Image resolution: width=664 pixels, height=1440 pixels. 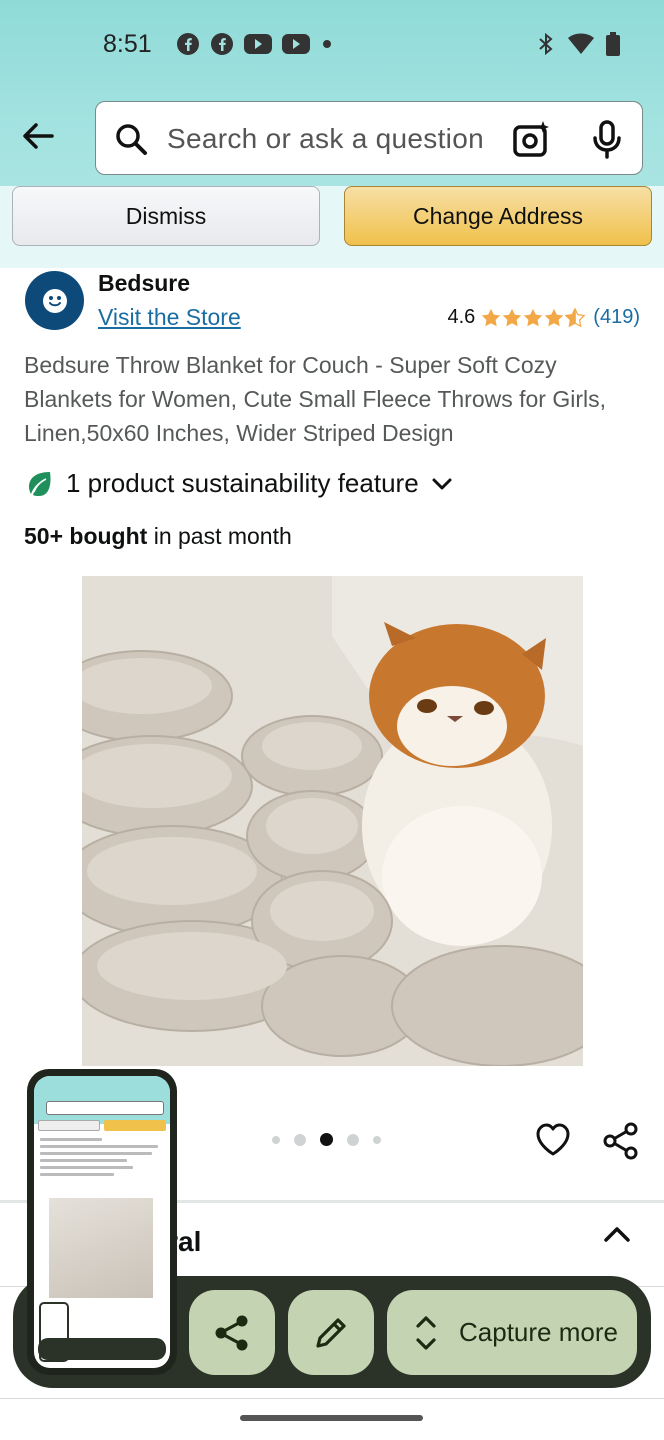 I want to click on screenshot-edit-button, so click(x=331, y=1332).